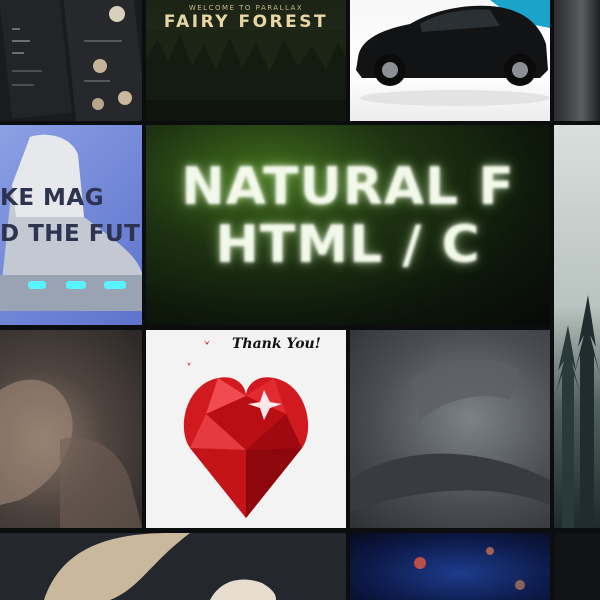  Describe the element at coordinates (348, 187) in the screenshot. I see `natural-headline-line1: NATURAL F` at that location.